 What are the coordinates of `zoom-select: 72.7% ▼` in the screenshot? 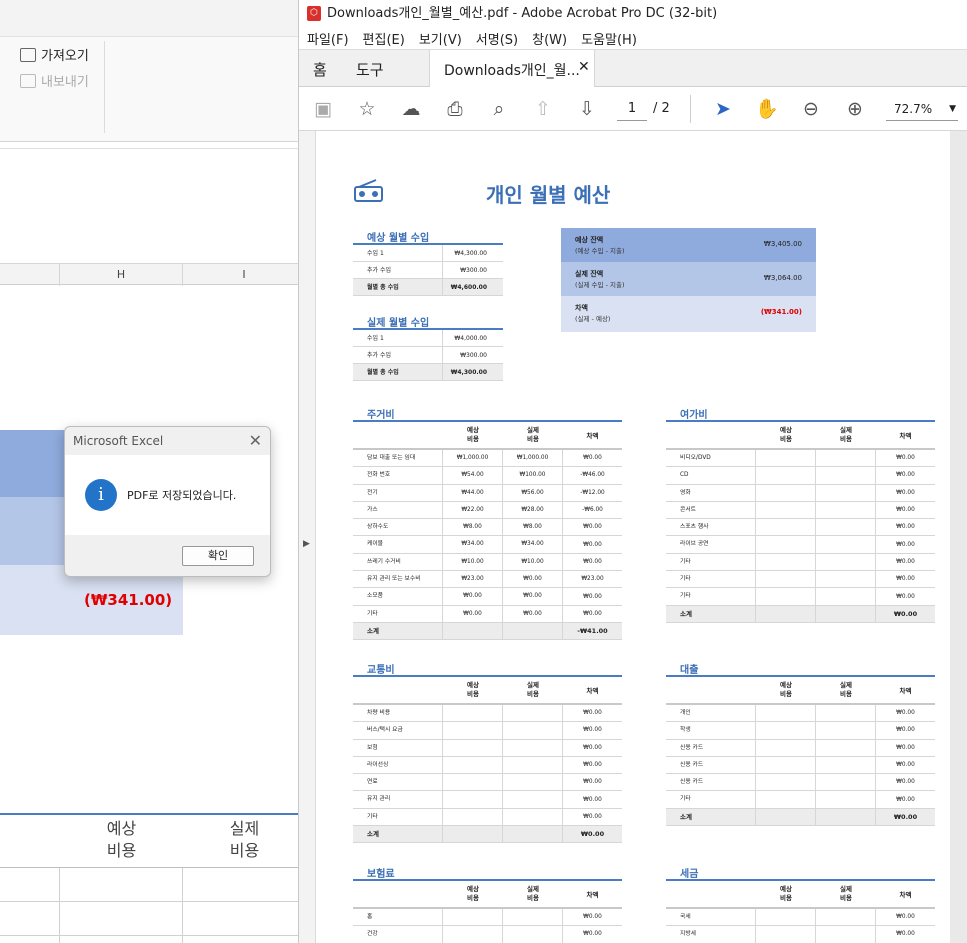 It's located at (922, 110).